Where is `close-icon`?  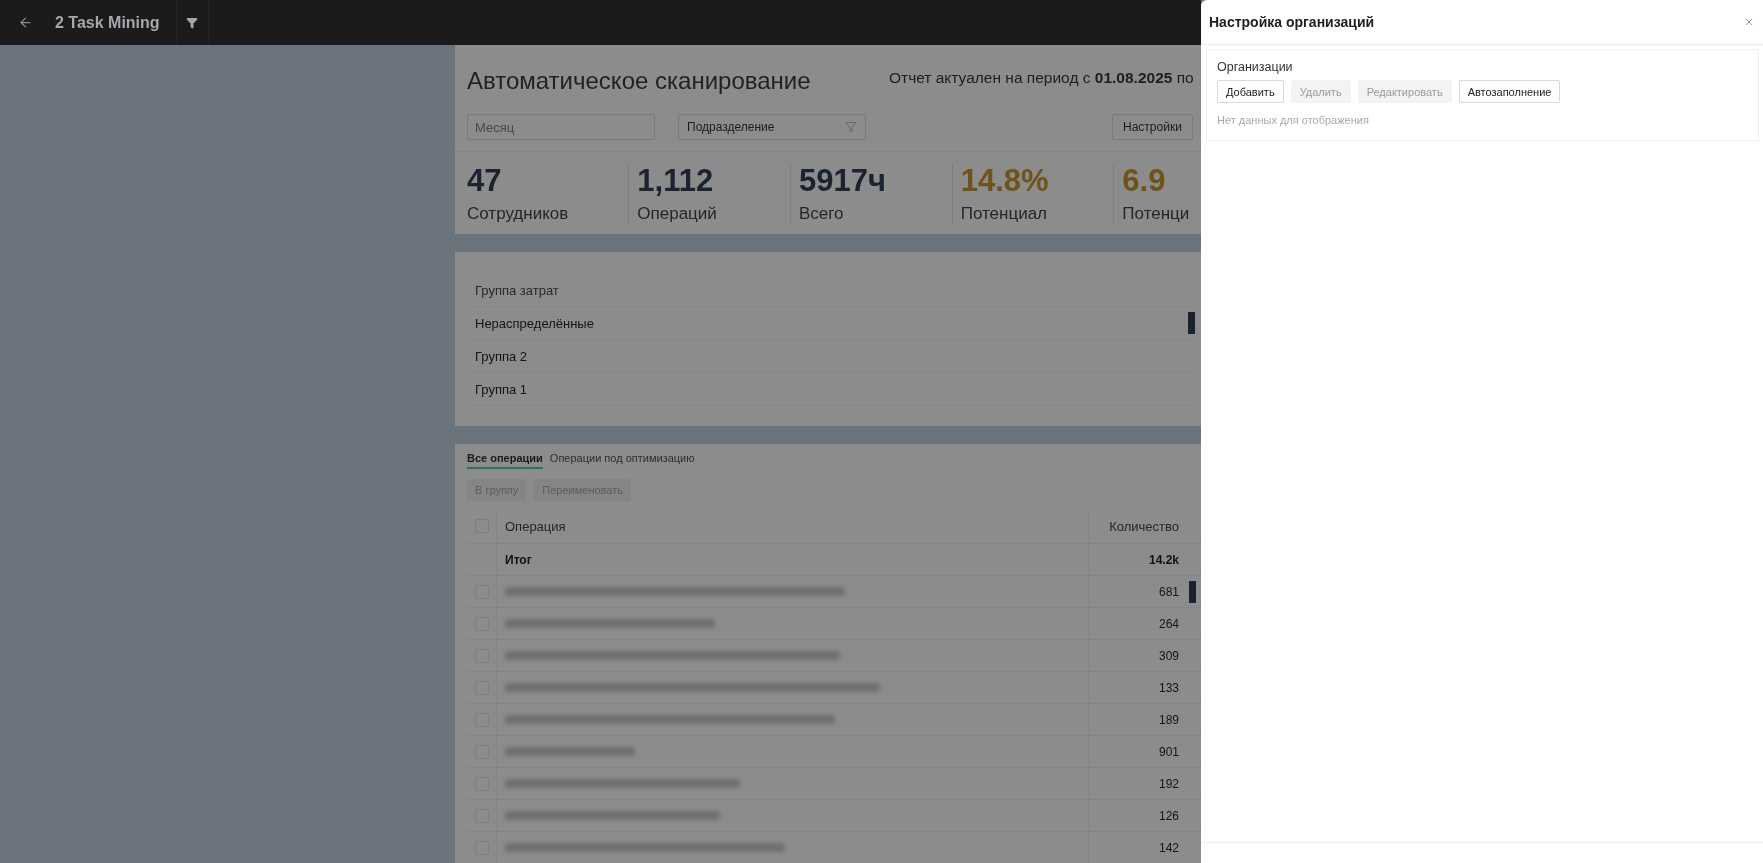
close-icon is located at coordinates (1749, 22).